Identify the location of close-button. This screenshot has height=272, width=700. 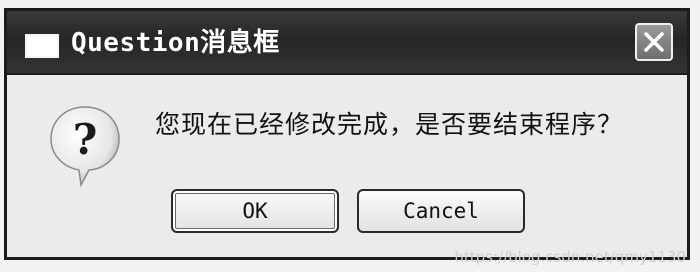
(654, 42).